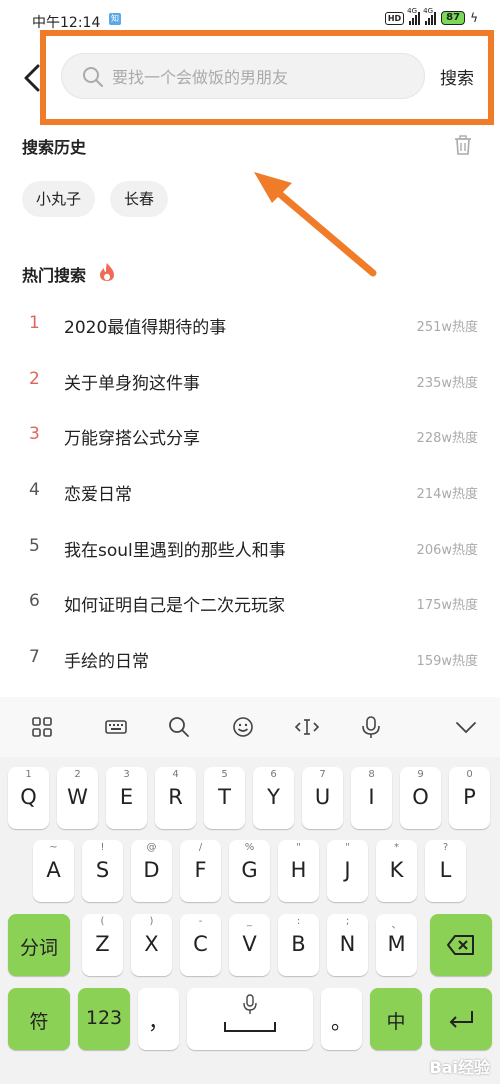 This screenshot has height=1084, width=500. Describe the element at coordinates (249, 945) in the screenshot. I see `key-v: _ V` at that location.